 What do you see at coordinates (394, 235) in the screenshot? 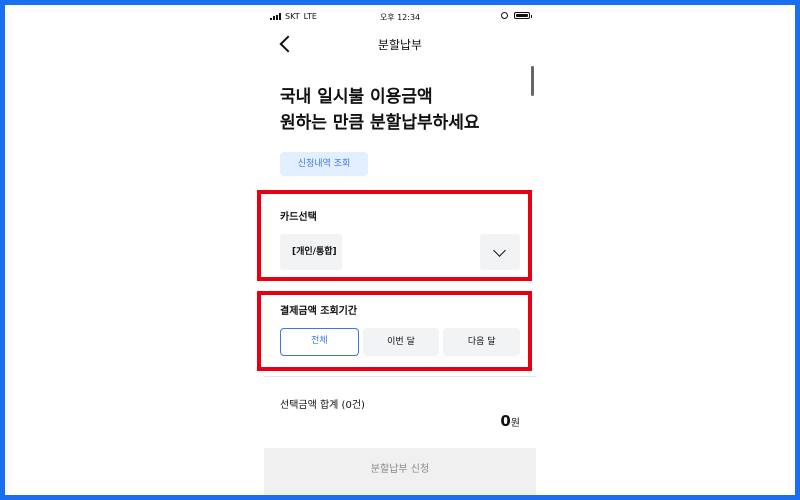
I see `highlight-box-card-section` at bounding box center [394, 235].